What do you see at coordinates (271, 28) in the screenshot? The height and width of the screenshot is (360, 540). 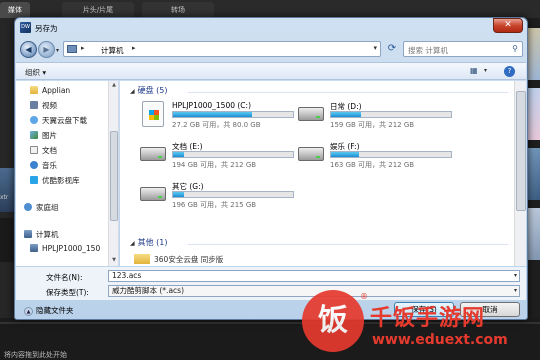 I see `dialog-titlebar: DW 另存为 ✕` at bounding box center [271, 28].